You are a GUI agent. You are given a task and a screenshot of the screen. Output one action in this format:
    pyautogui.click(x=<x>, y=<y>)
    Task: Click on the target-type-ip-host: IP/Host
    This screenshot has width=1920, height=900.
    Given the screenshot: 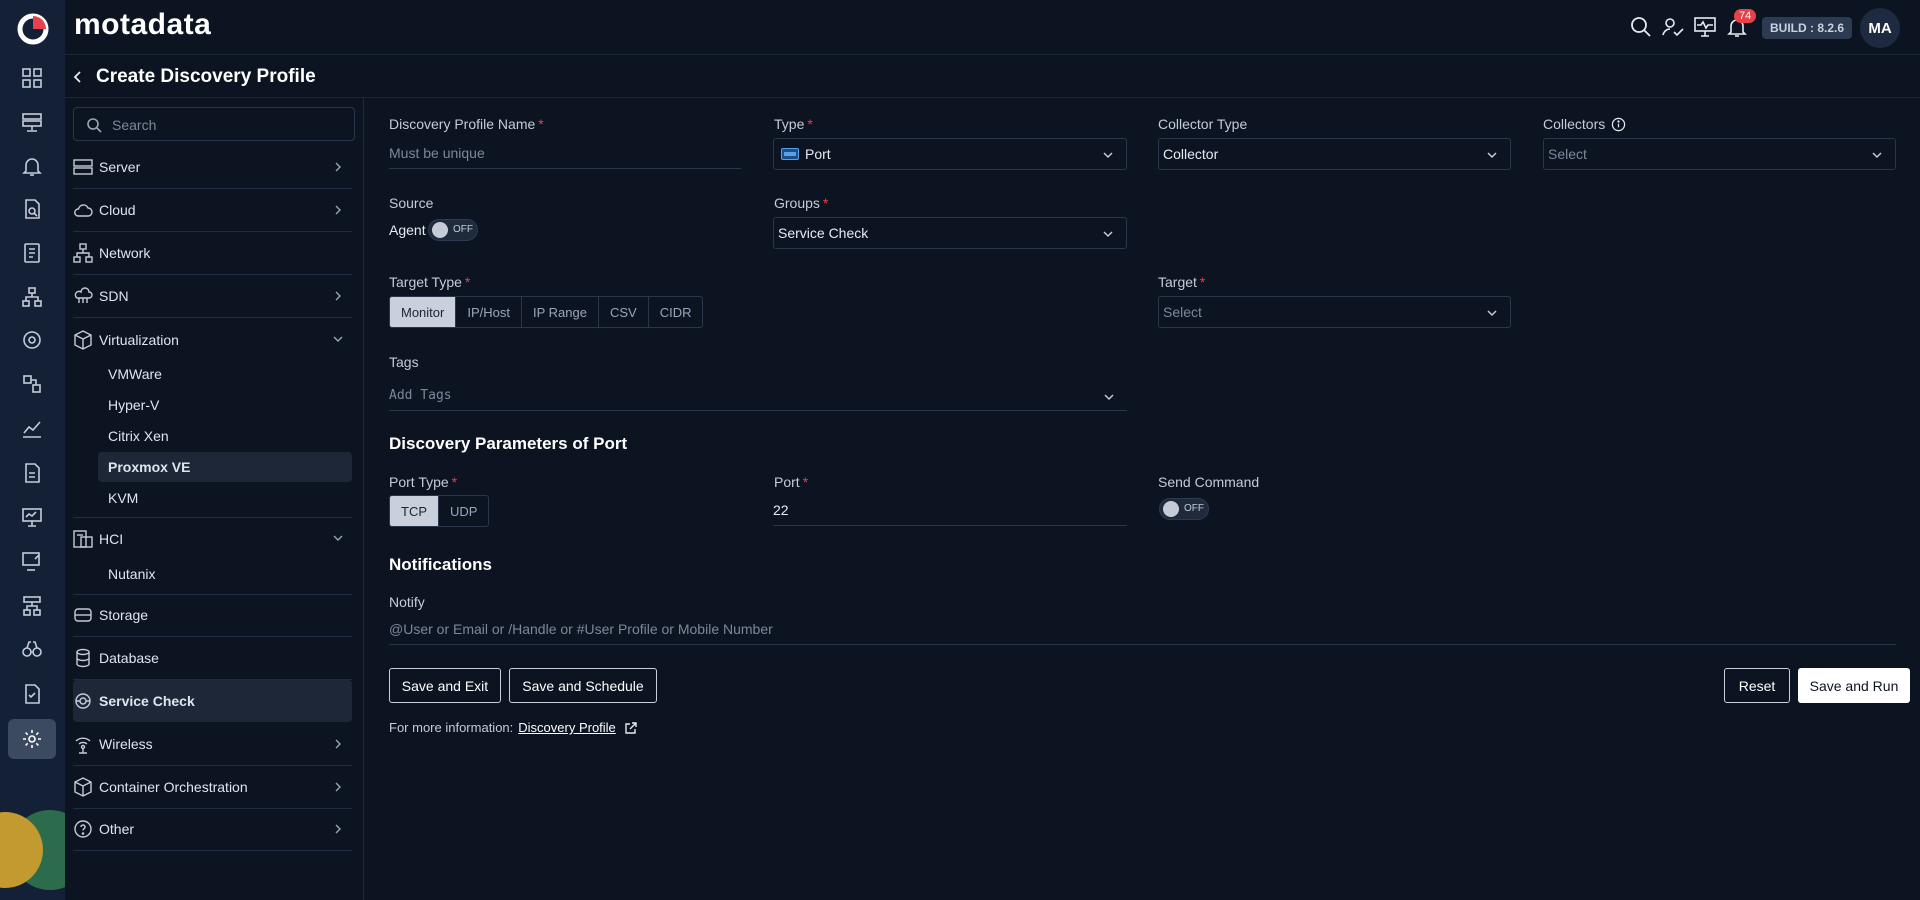 What is the action you would take?
    pyautogui.click(x=489, y=312)
    